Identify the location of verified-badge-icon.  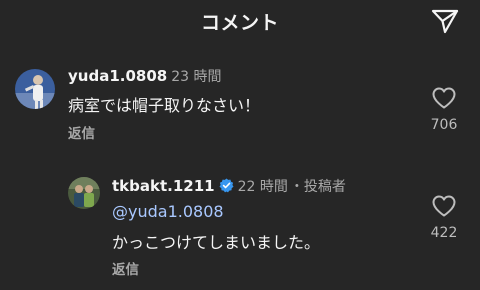
(226, 185).